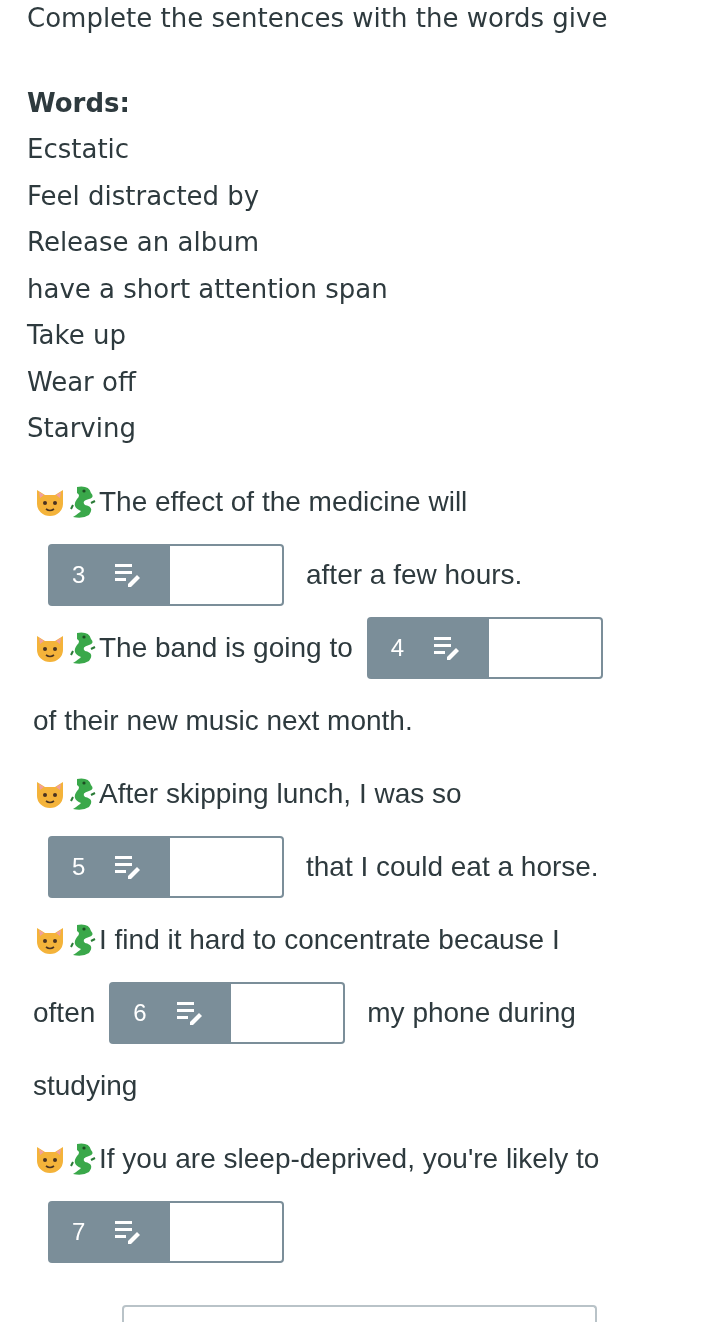 Image resolution: width=718 pixels, height=1322 pixels. Describe the element at coordinates (414, 575) in the screenshot. I see `sentence-text: after a few hours.` at that location.